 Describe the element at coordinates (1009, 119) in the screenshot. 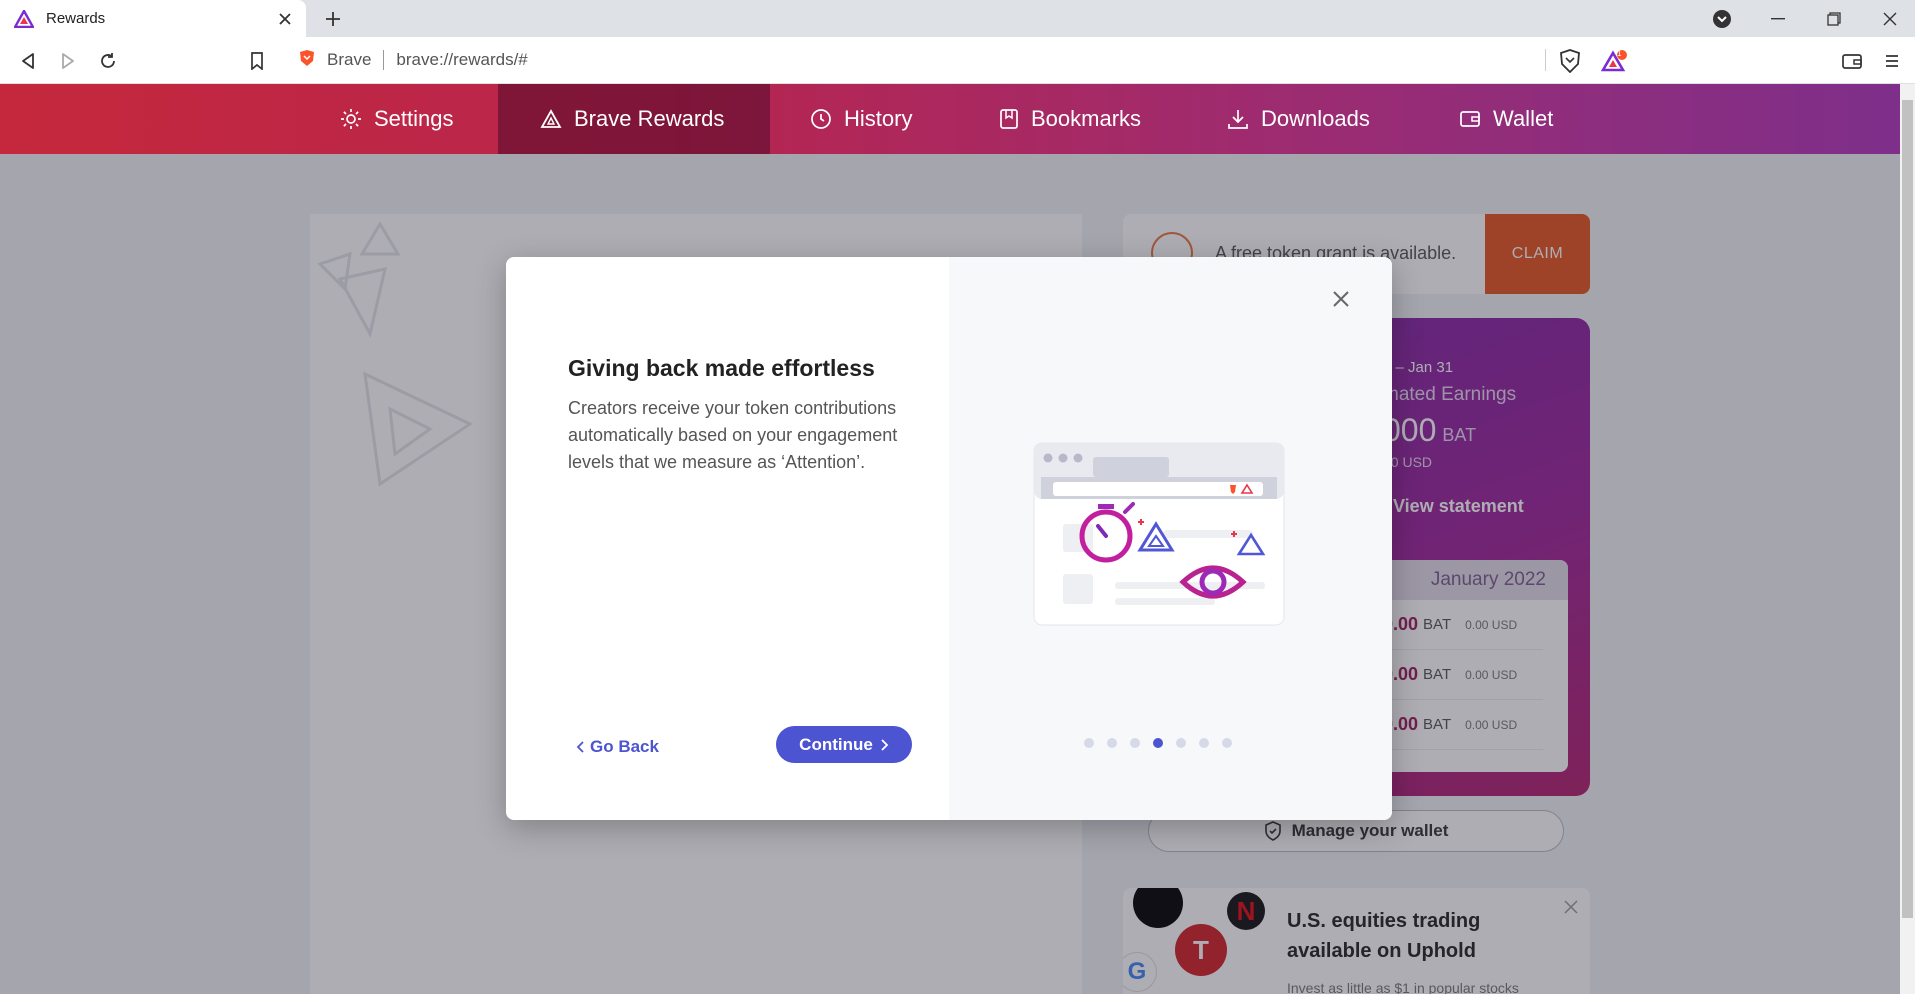

I see `bookmark-icon` at that location.